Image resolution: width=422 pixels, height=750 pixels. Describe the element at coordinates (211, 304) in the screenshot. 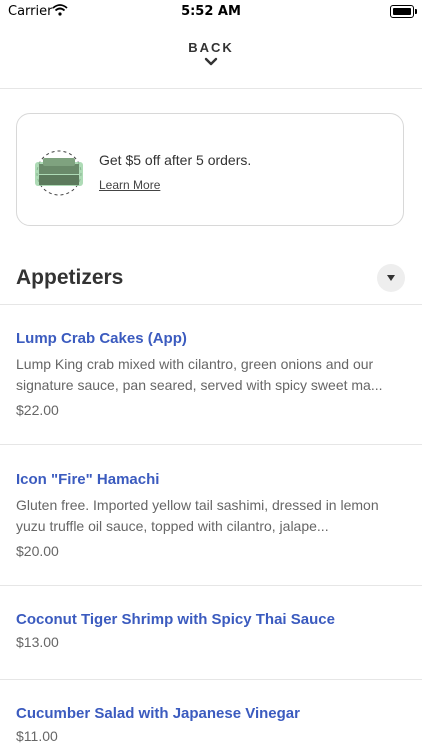

I see `section-divider` at that location.